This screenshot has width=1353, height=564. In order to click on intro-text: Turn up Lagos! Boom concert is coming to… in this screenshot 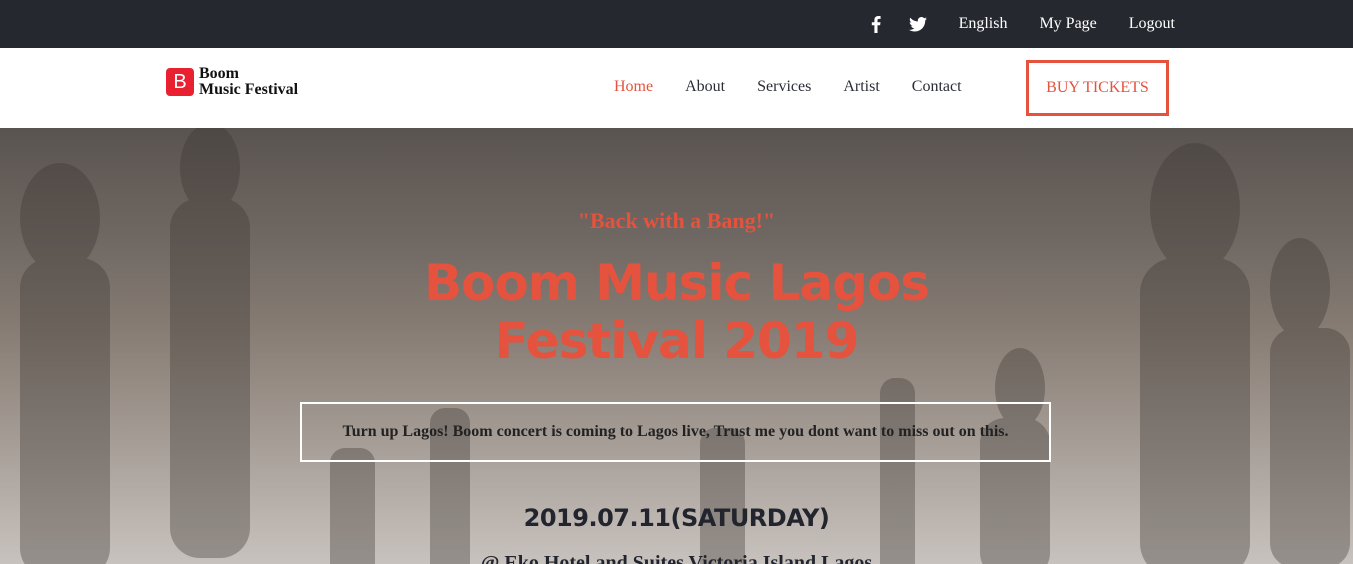, I will do `click(675, 431)`.